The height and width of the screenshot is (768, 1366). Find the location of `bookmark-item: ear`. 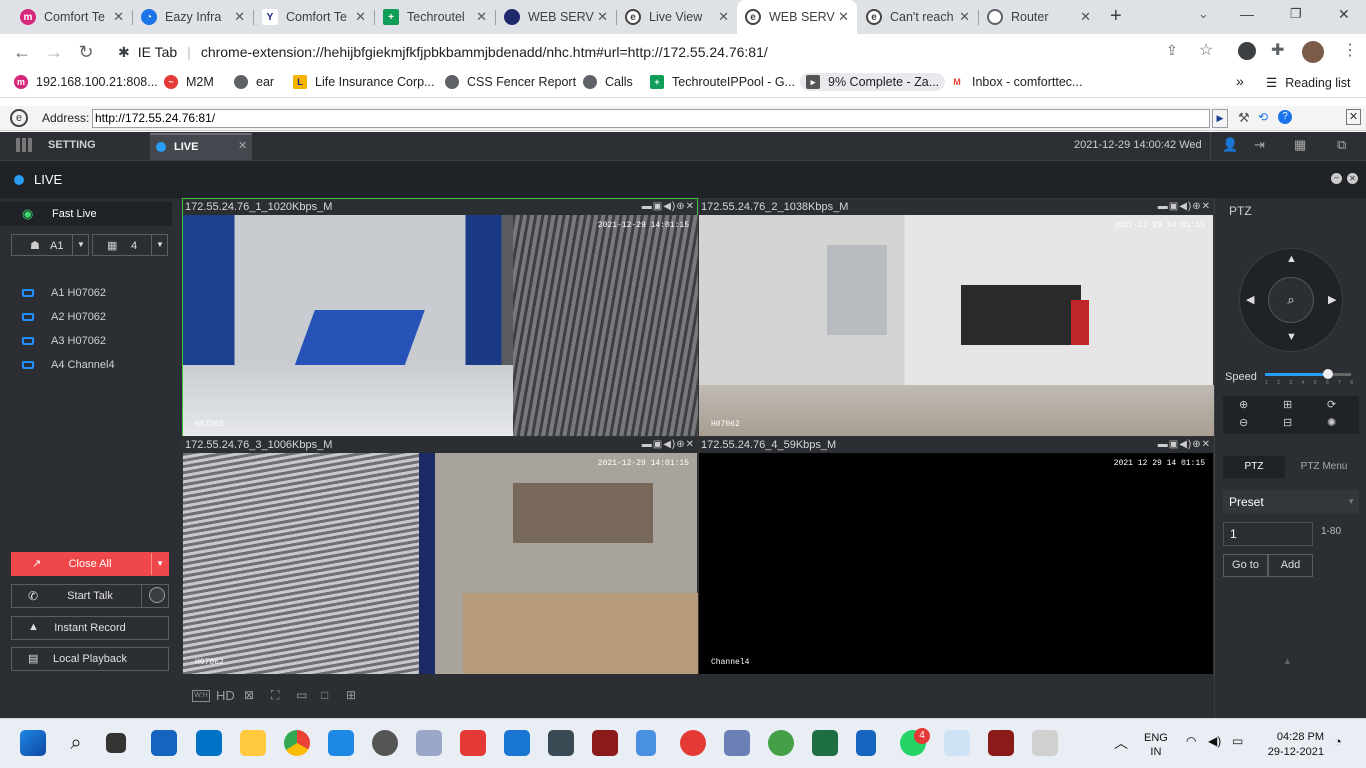

bookmark-item: ear is located at coordinates (254, 82).